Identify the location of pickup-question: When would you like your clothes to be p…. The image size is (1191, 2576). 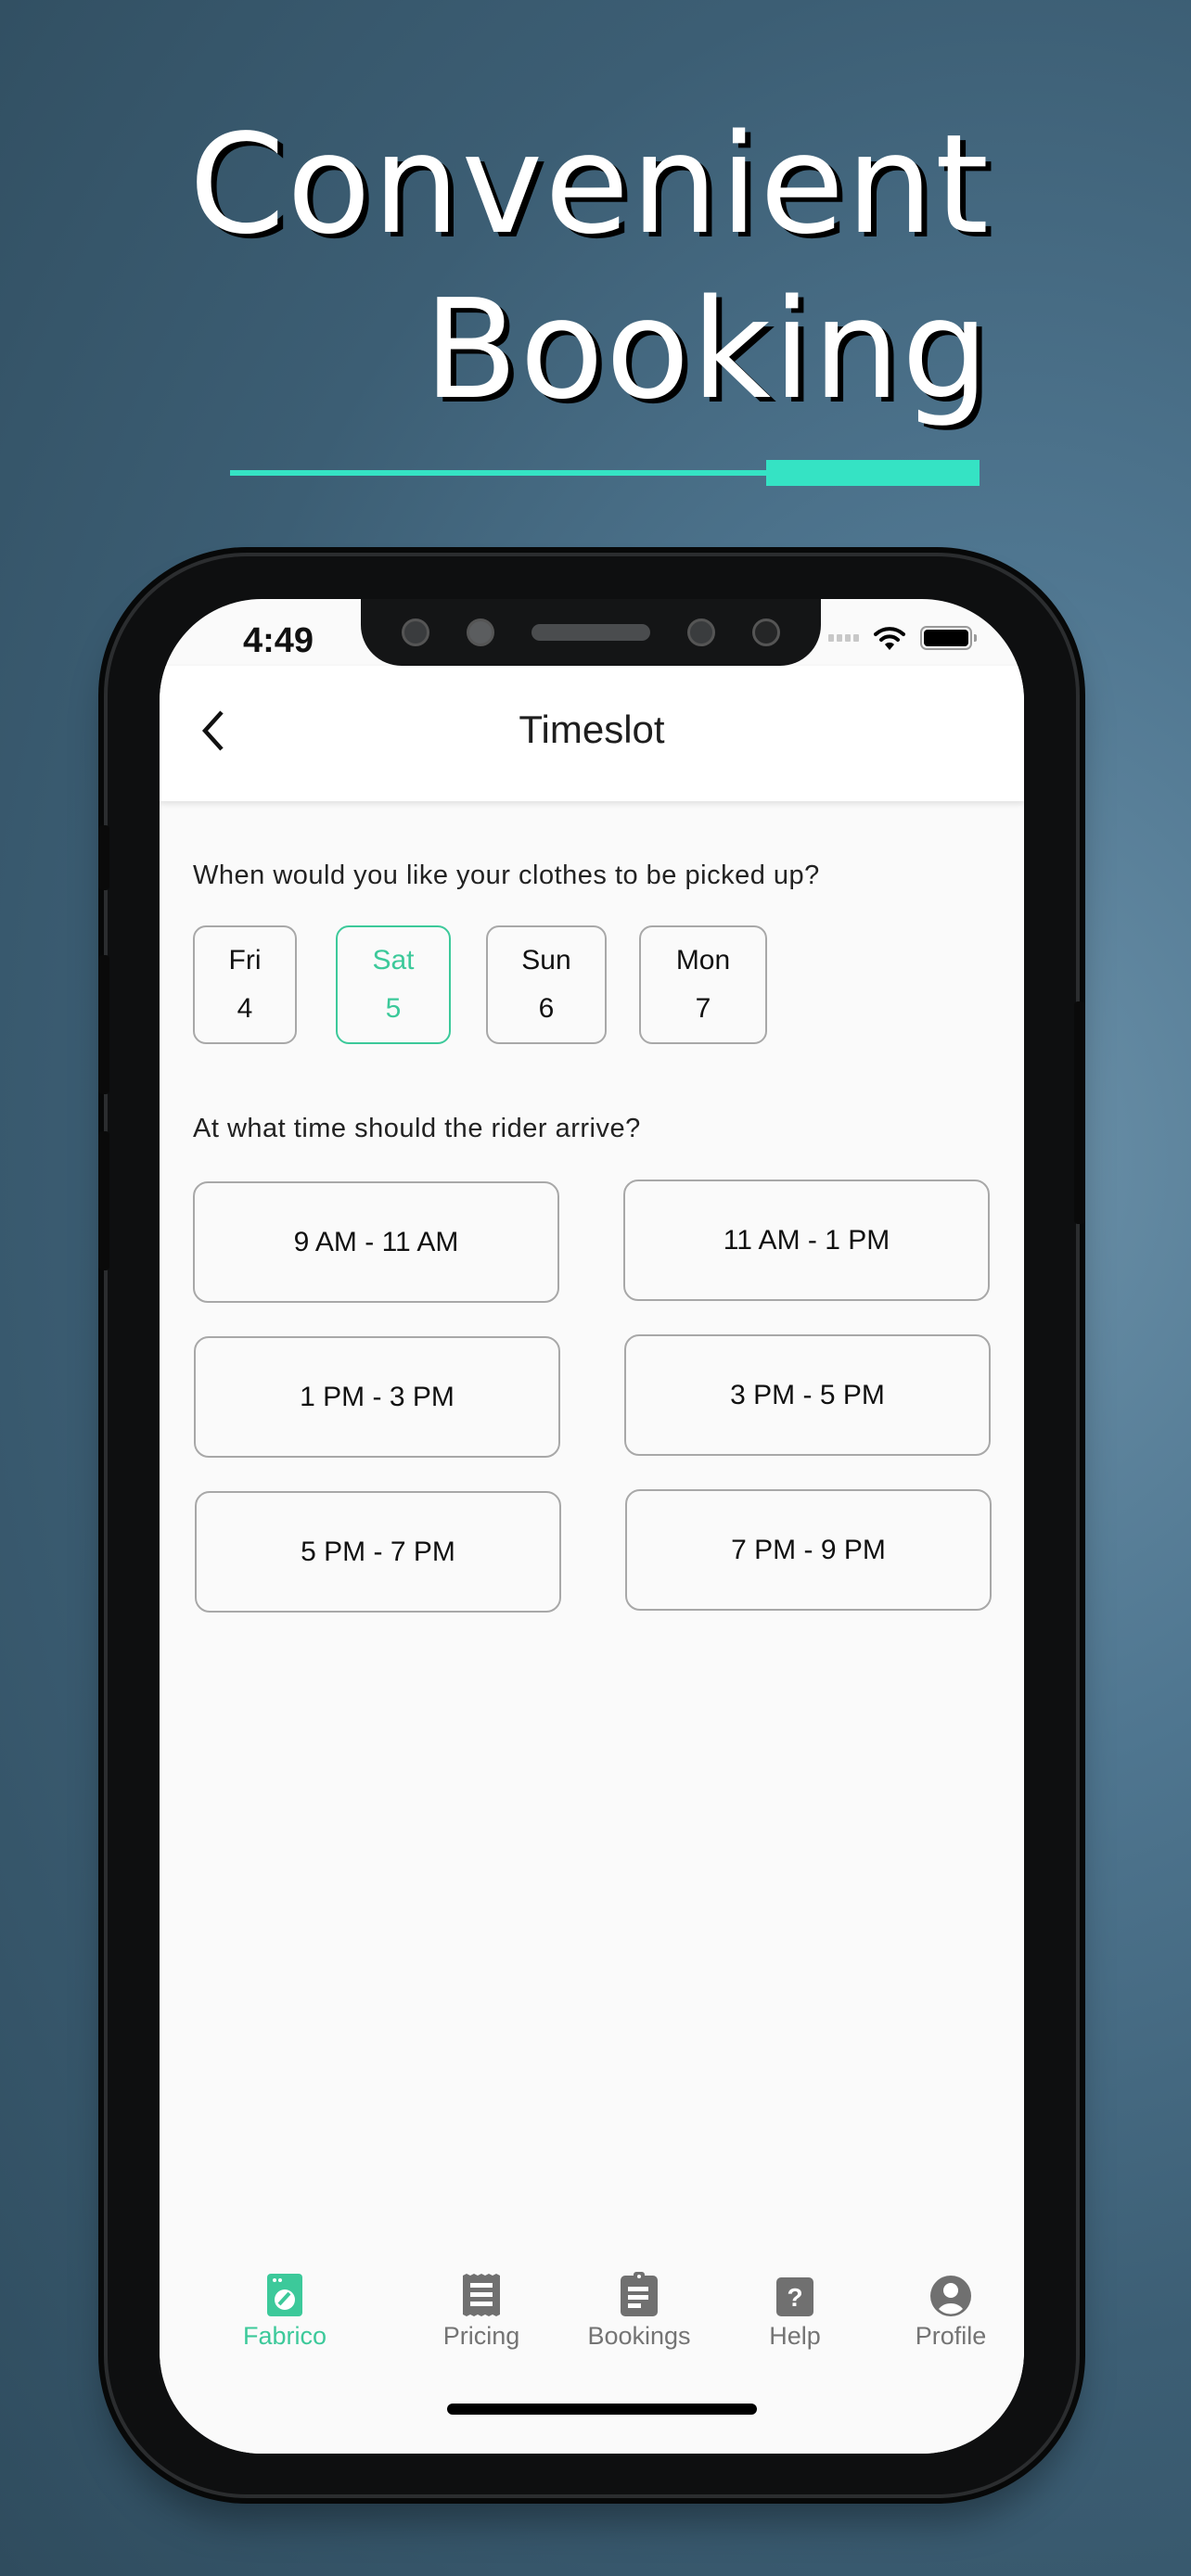
(506, 876).